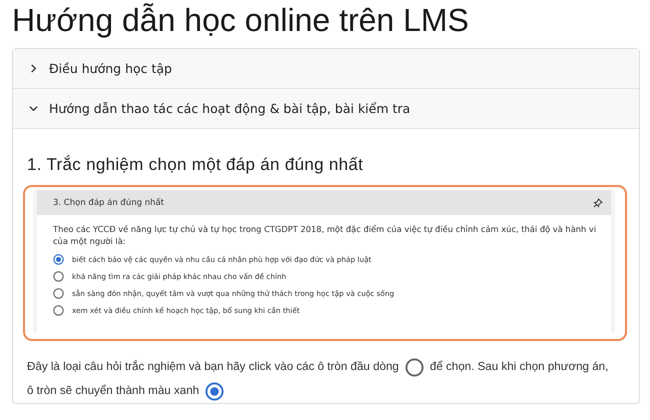 The height and width of the screenshot is (420, 650). I want to click on page-title: Hướng dẫn học online trên LMS, so click(241, 20).